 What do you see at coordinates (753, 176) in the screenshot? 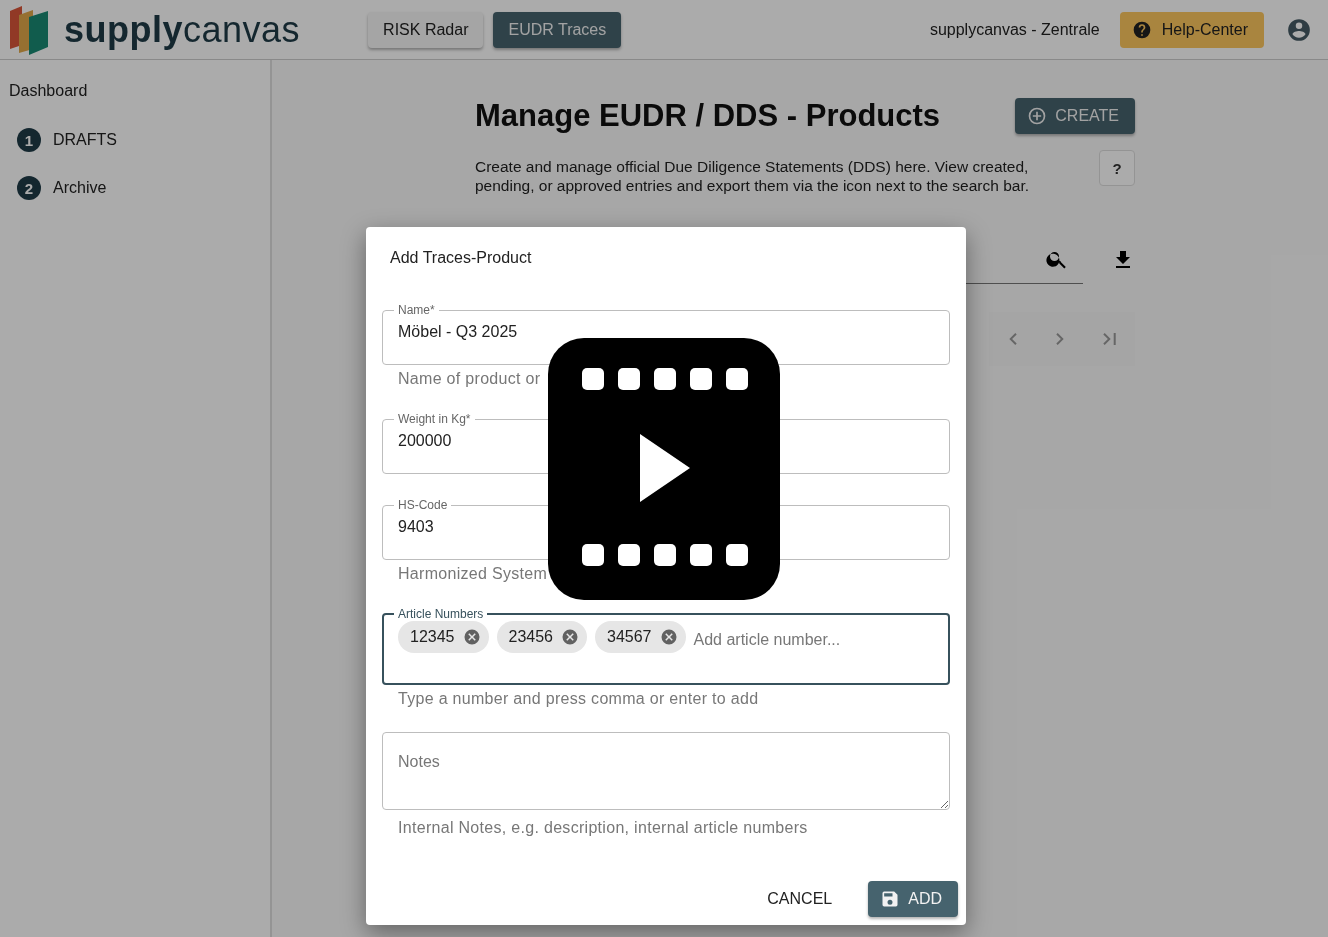
I see `page-description: Create and manage official Due Diligence Statements (DDS) here. View created, pending, or approved entries and export them via the icon next to the search bar.` at bounding box center [753, 176].